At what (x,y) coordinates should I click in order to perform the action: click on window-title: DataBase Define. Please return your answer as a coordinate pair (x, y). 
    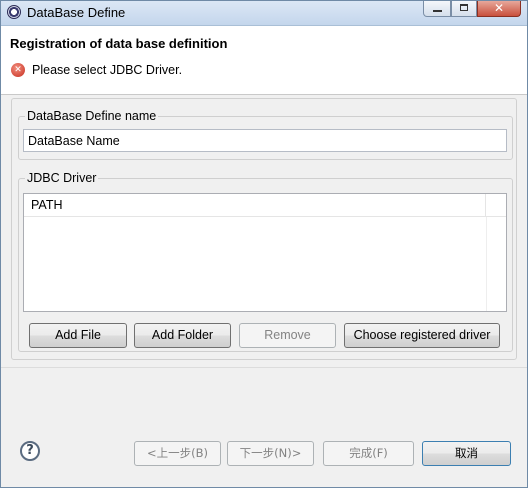
    Looking at the image, I should click on (76, 12).